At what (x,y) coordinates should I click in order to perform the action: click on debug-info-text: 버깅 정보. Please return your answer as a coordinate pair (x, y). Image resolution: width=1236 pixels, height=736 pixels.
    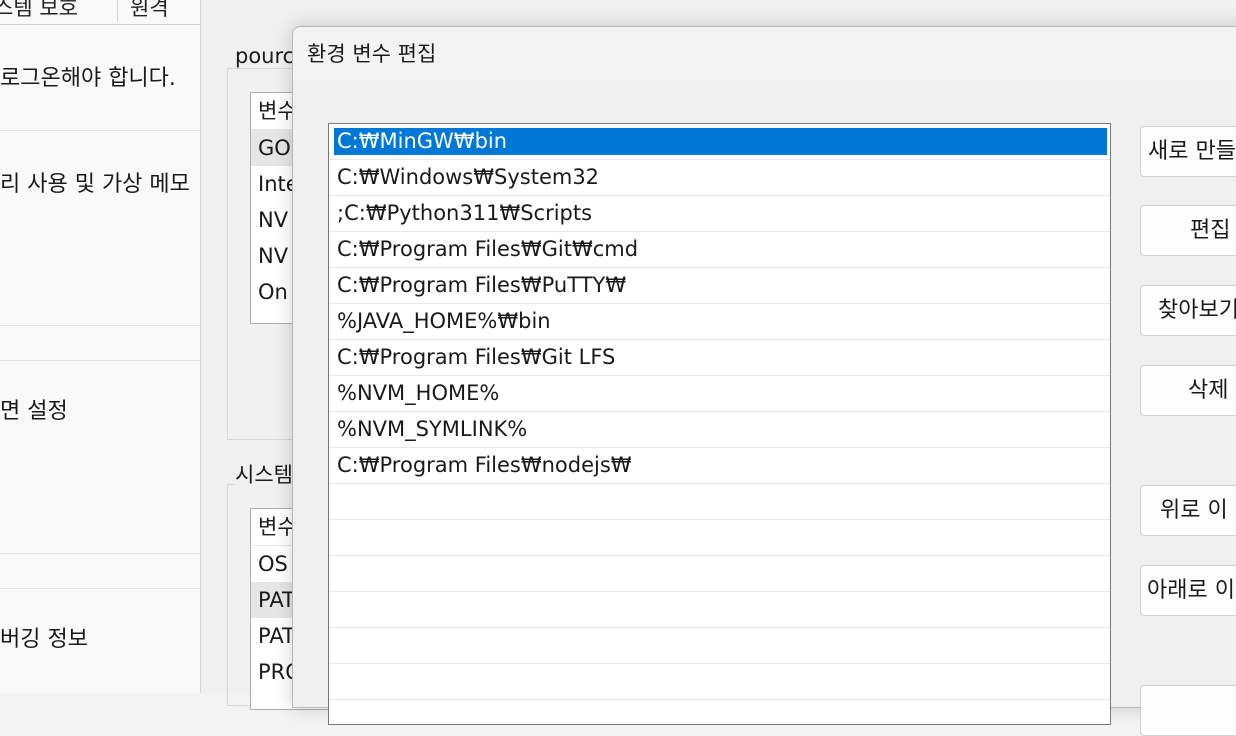
    Looking at the image, I should click on (44, 639).